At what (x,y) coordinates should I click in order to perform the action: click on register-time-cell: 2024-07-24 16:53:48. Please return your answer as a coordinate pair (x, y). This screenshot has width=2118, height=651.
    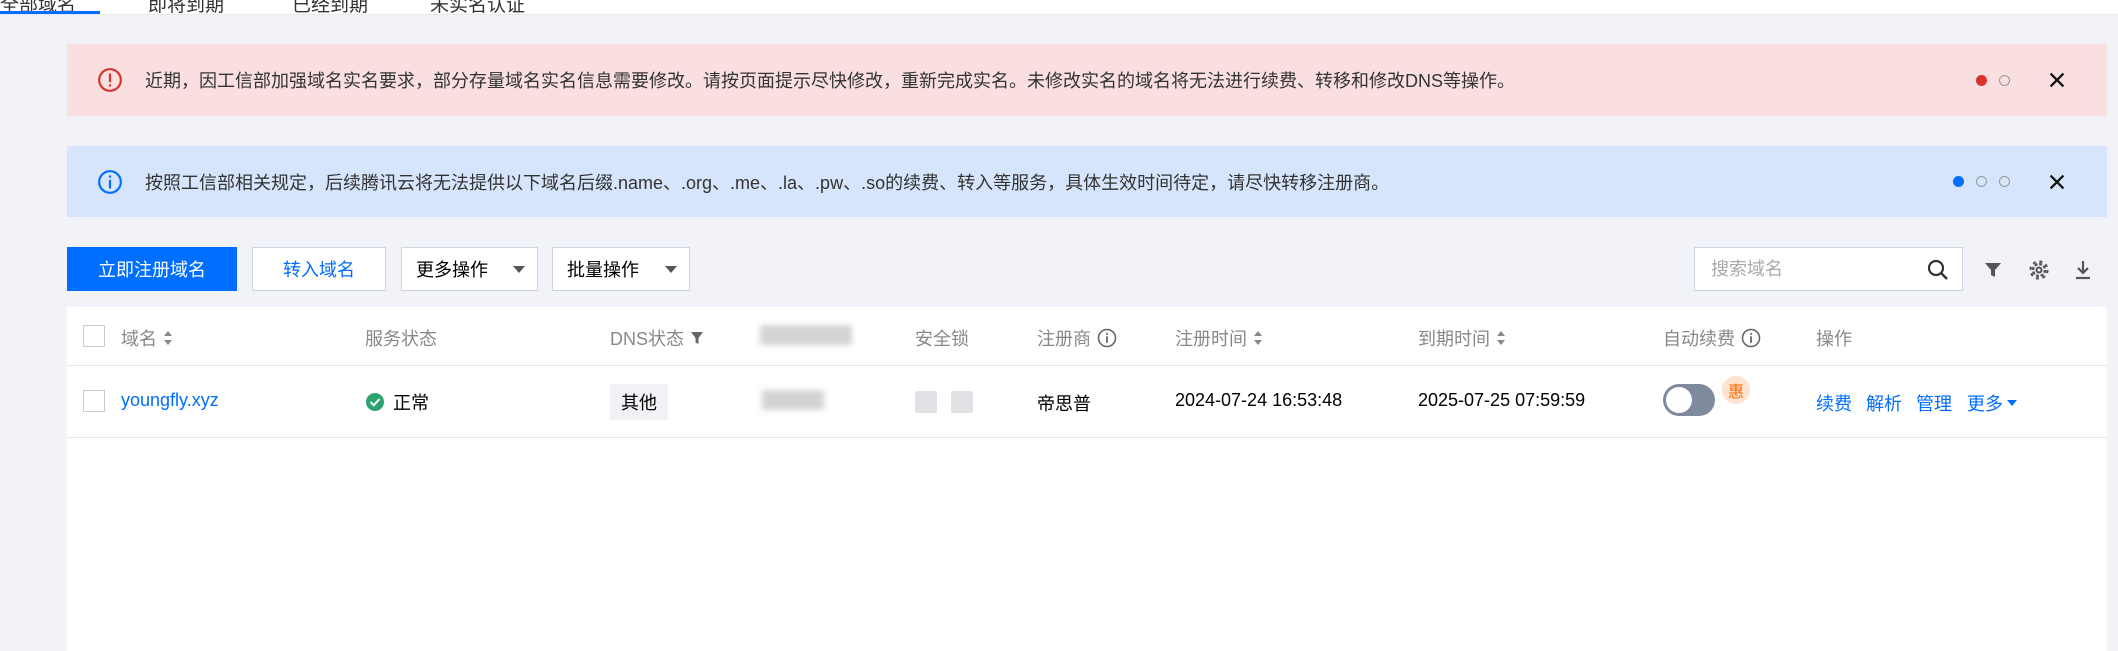
    Looking at the image, I should click on (1259, 400).